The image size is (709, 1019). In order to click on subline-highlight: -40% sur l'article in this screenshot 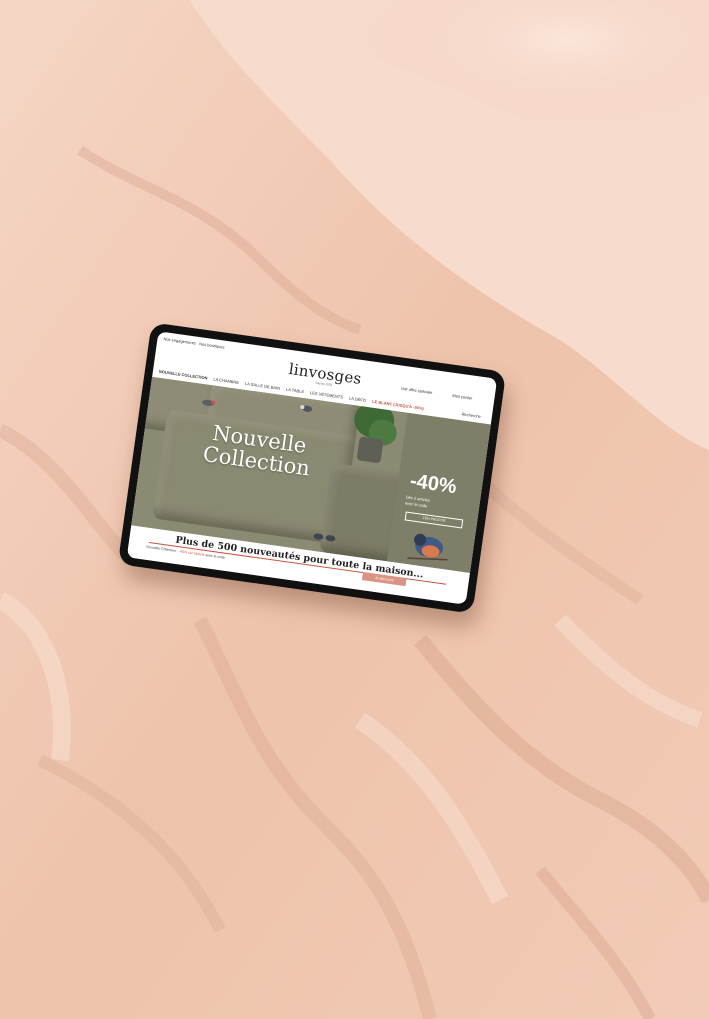, I will do `click(191, 553)`.